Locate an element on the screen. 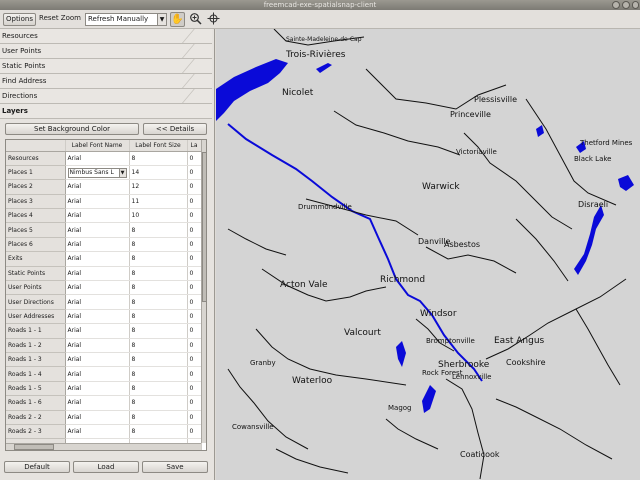 The image size is (640, 480). maximize-icon is located at coordinates (626, 5).